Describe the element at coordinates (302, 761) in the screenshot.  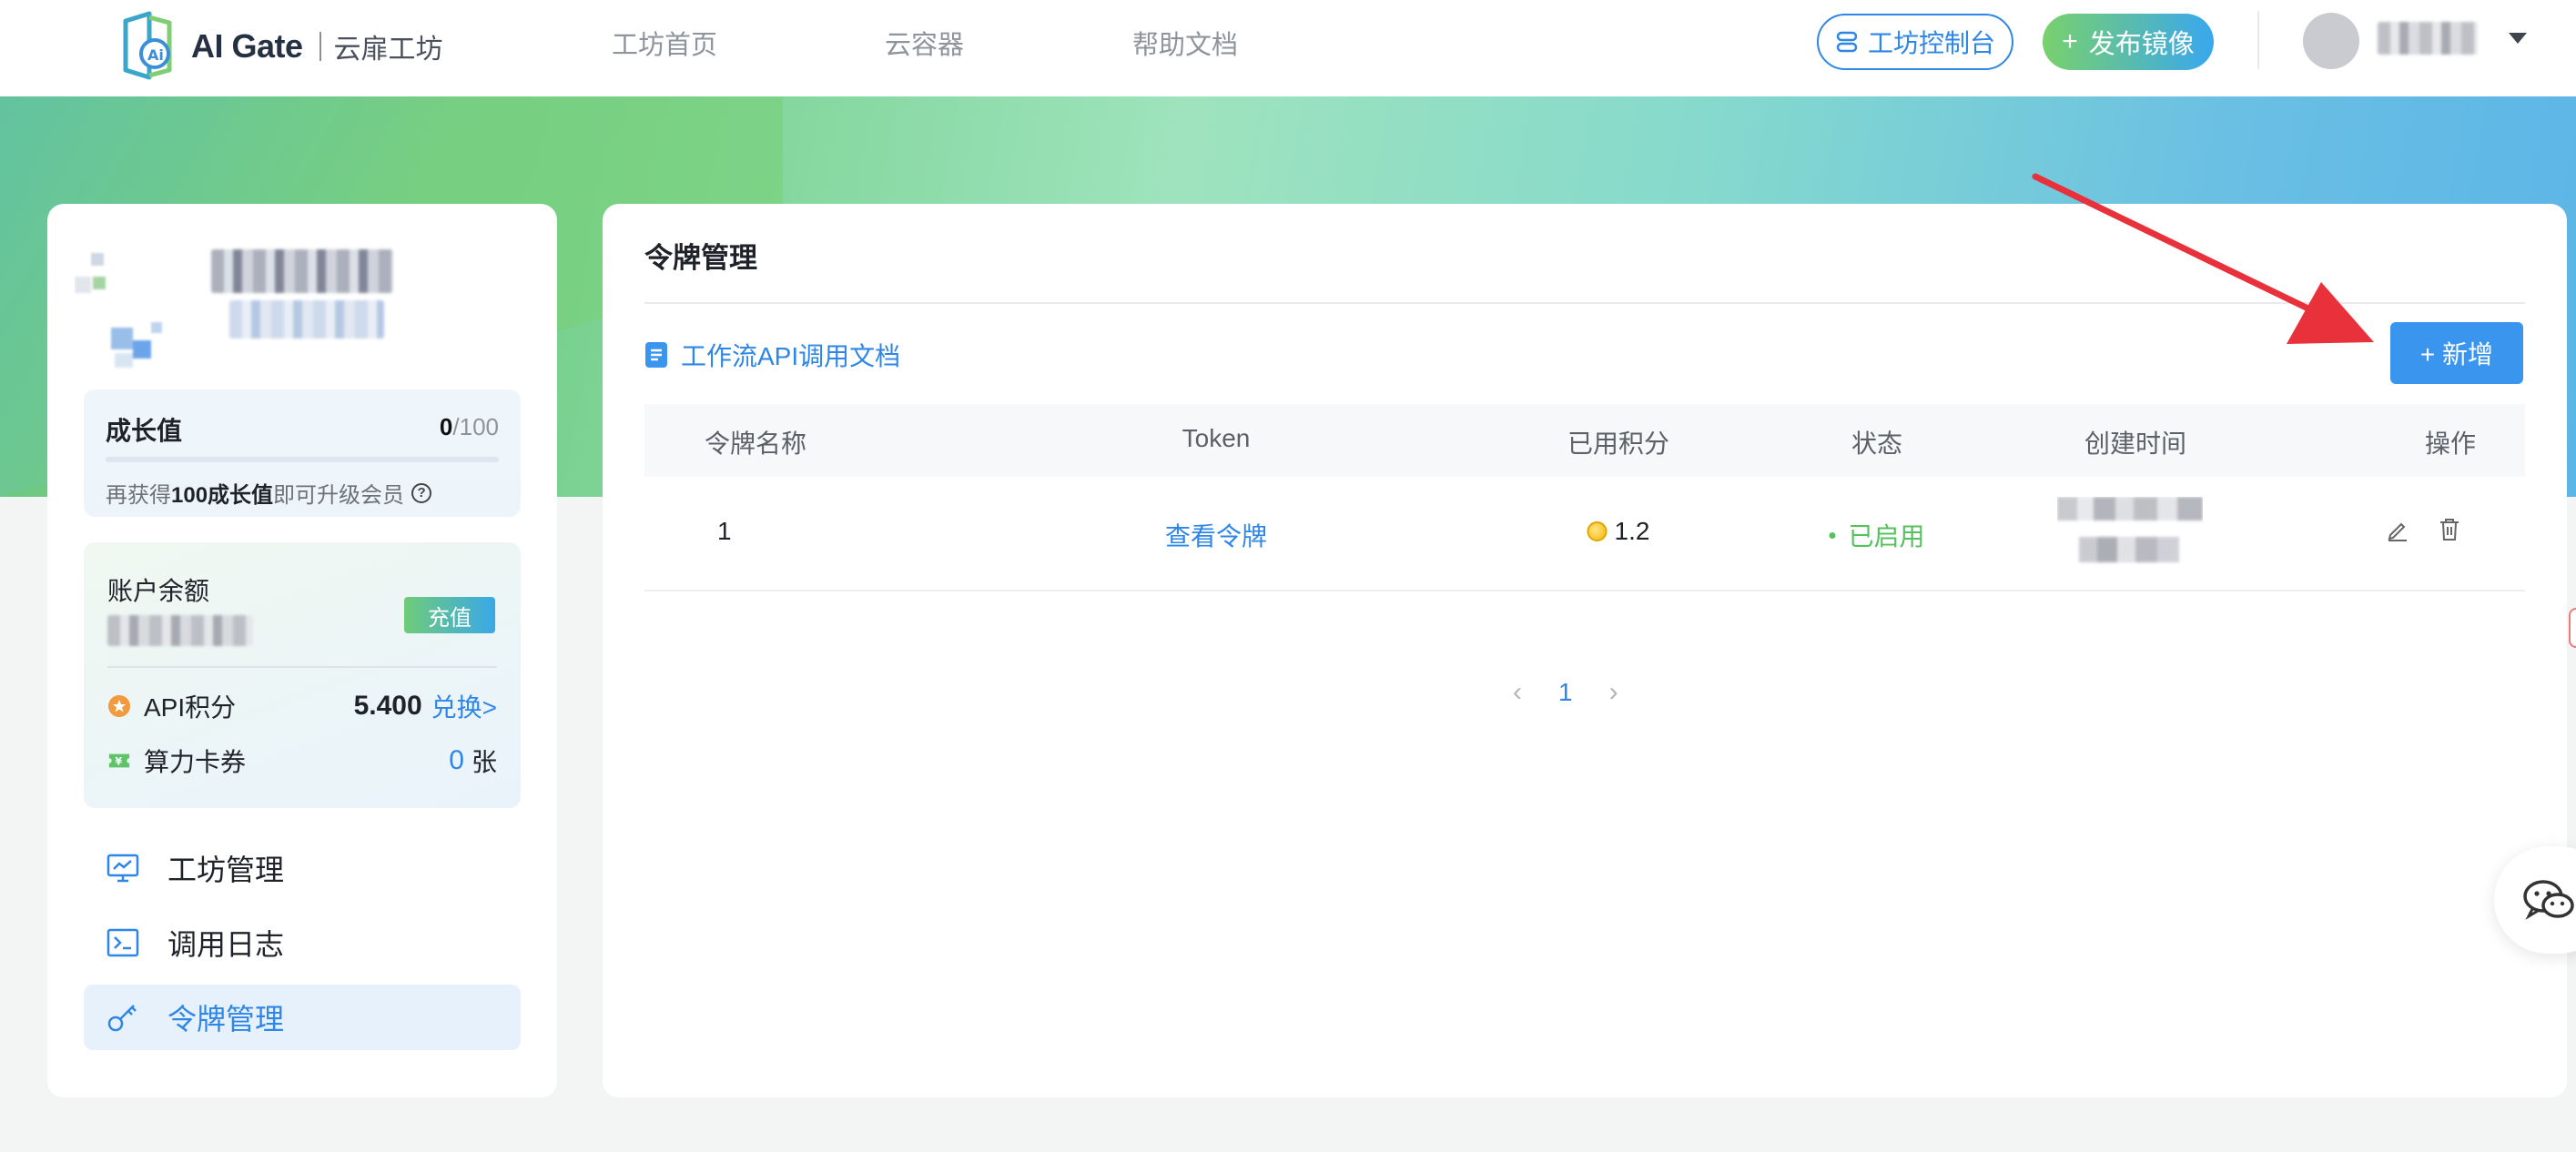
I see `vouchers-row: ¥ 算力卡券 0 张` at that location.